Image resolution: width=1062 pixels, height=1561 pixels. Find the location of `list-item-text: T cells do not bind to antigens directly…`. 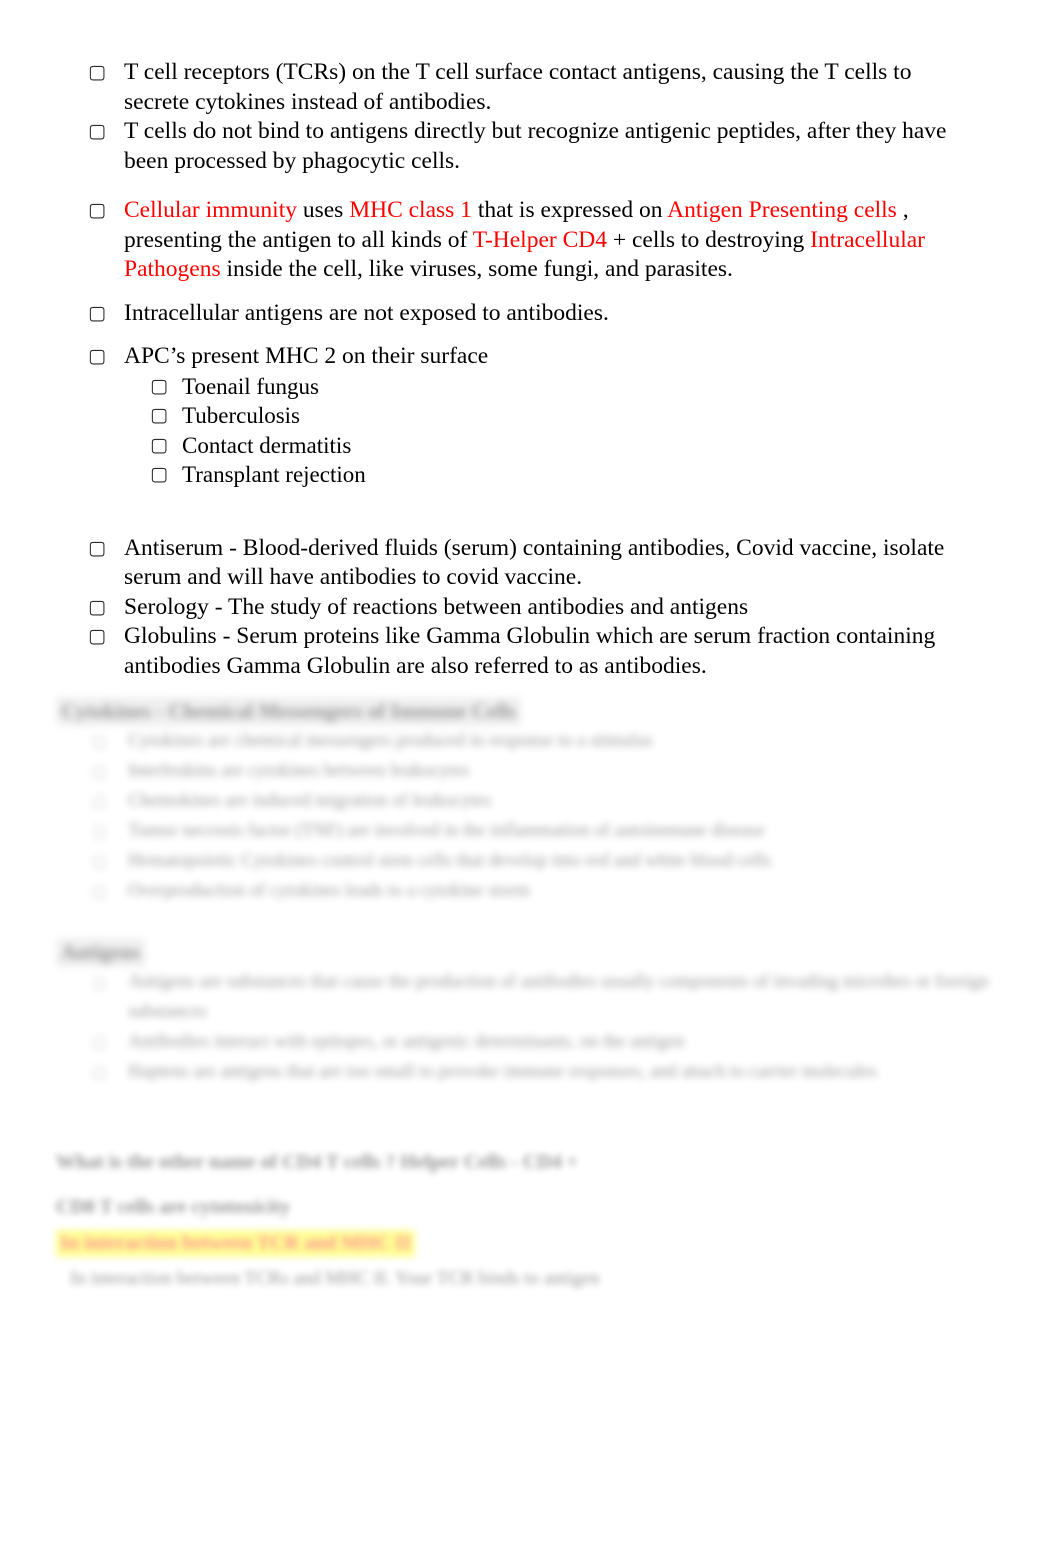

list-item-text: T cells do not bind to antigens directly… is located at coordinates (535, 146).